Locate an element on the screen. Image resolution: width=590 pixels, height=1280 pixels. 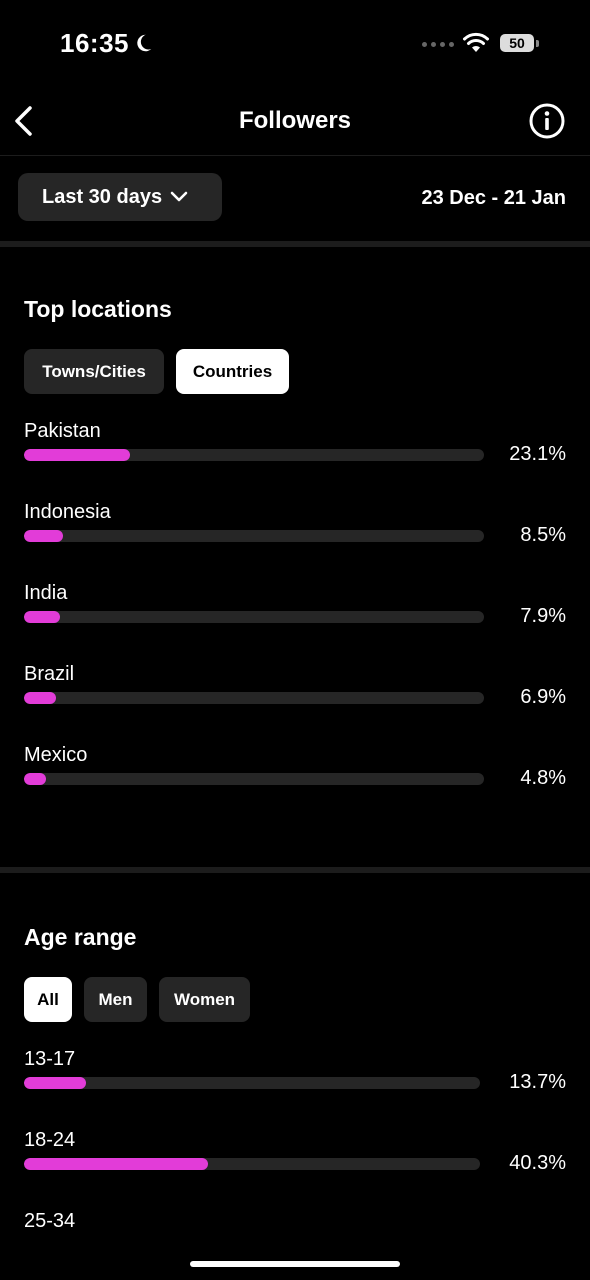
age-range-title: Age range is located at coordinates (80, 937).